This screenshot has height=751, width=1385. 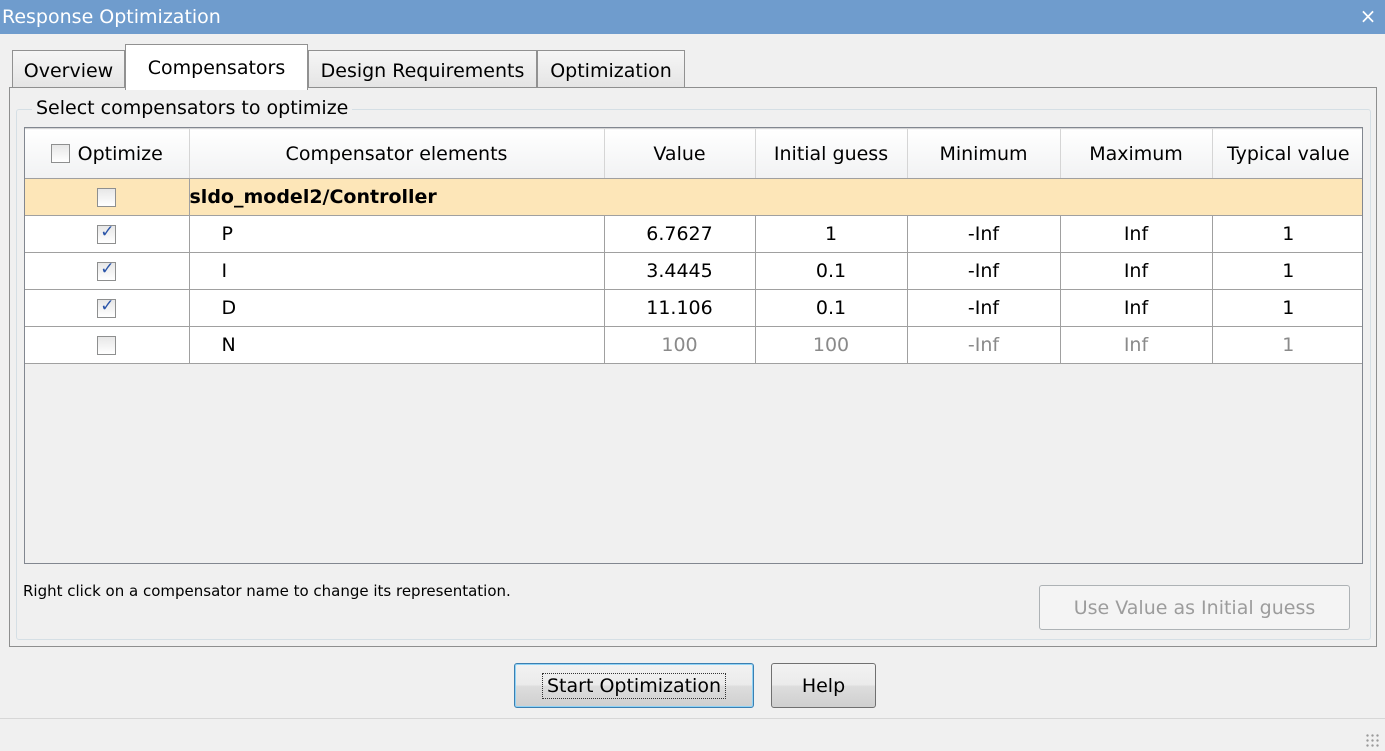 What do you see at coordinates (692, 17) in the screenshot?
I see `title-bar: Response Optimization ×` at bounding box center [692, 17].